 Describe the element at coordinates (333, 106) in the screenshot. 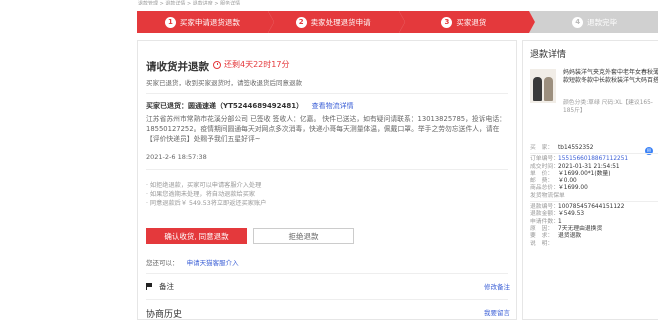

I see `view-logistics-link: 查看物流详情` at that location.